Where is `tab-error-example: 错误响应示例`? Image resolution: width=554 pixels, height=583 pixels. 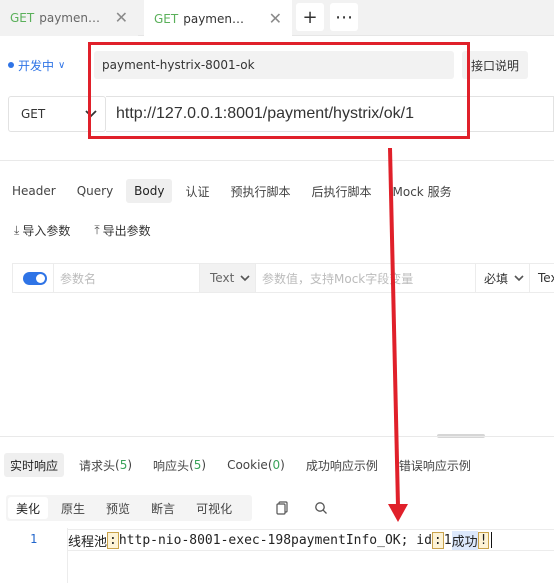 tab-error-example: 错误响应示例 is located at coordinates (435, 465).